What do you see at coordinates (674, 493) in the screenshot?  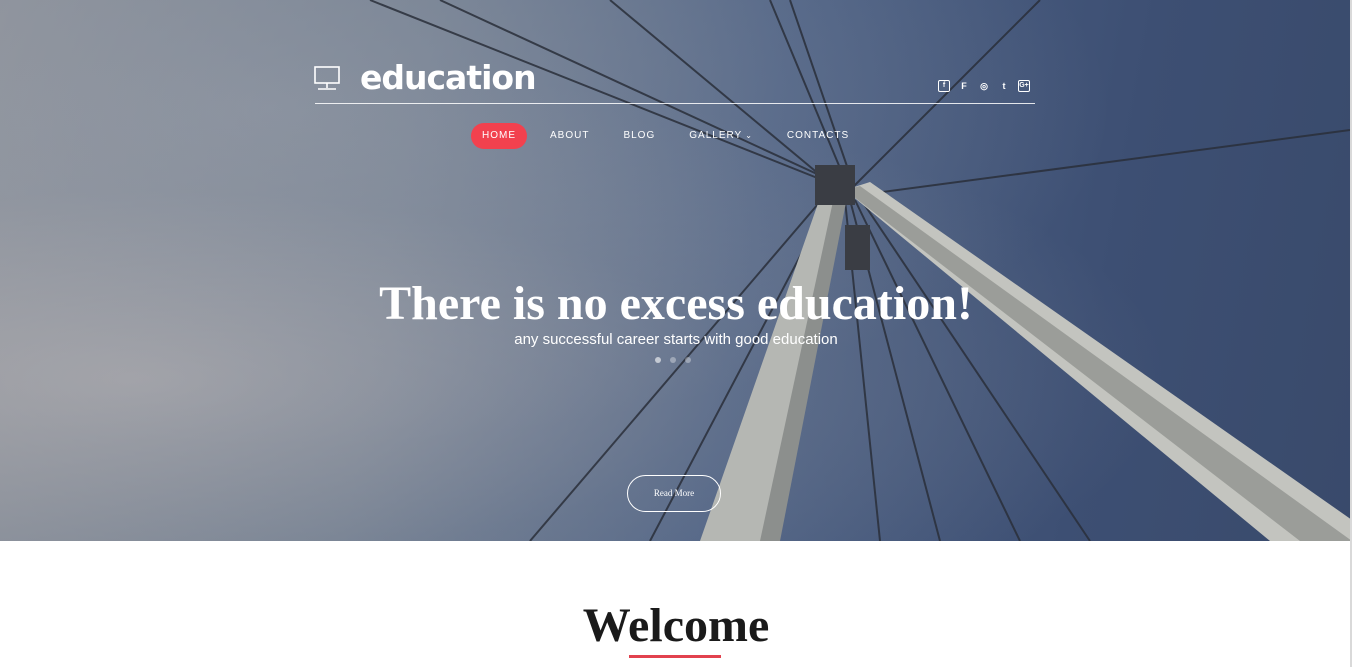 I see `read-more-button: Read More` at bounding box center [674, 493].